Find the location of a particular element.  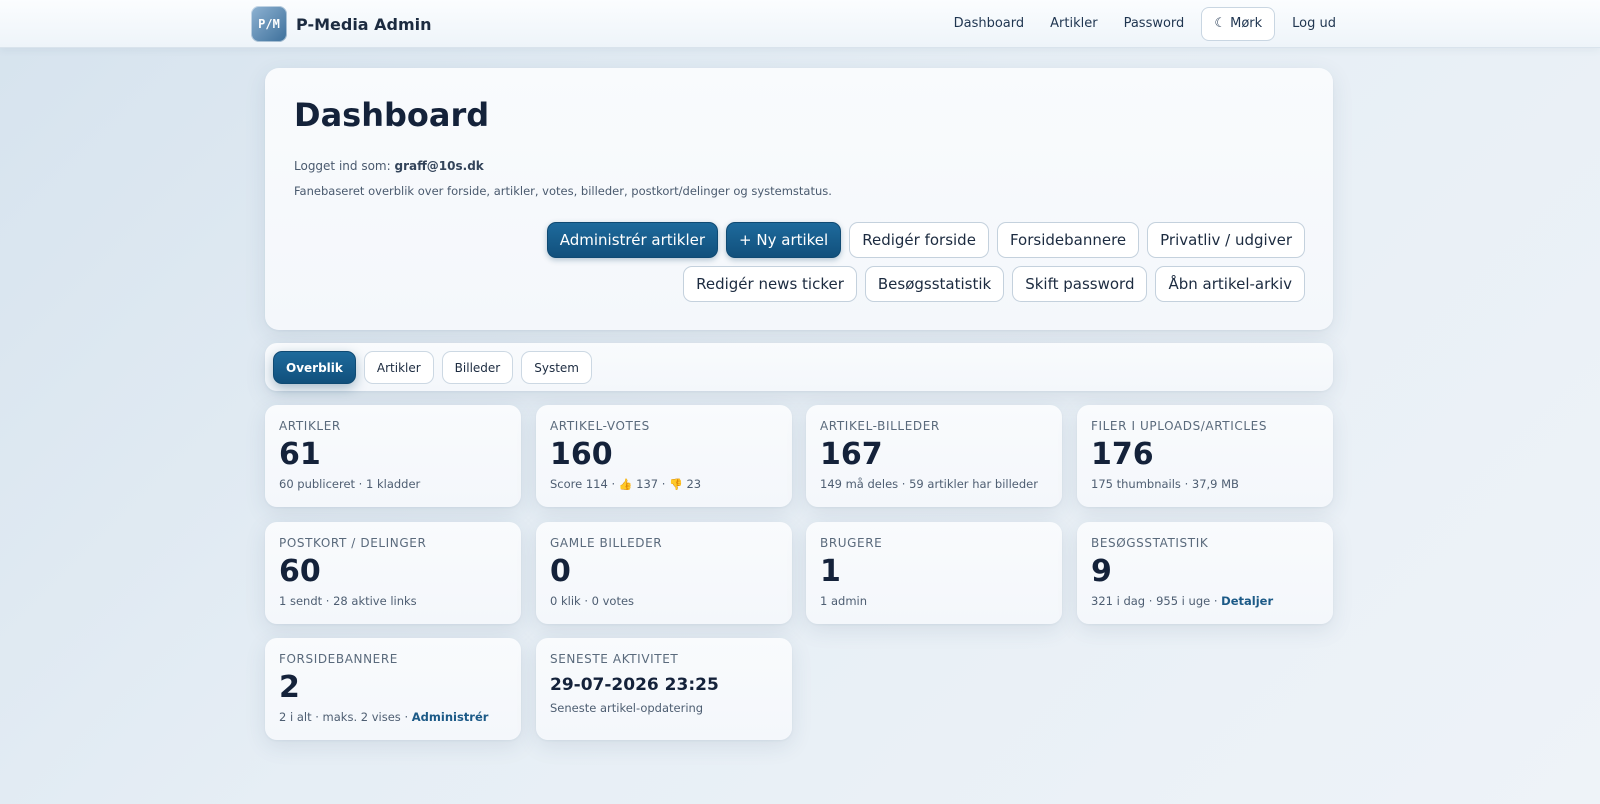

stat-label: Artikler is located at coordinates (310, 426).